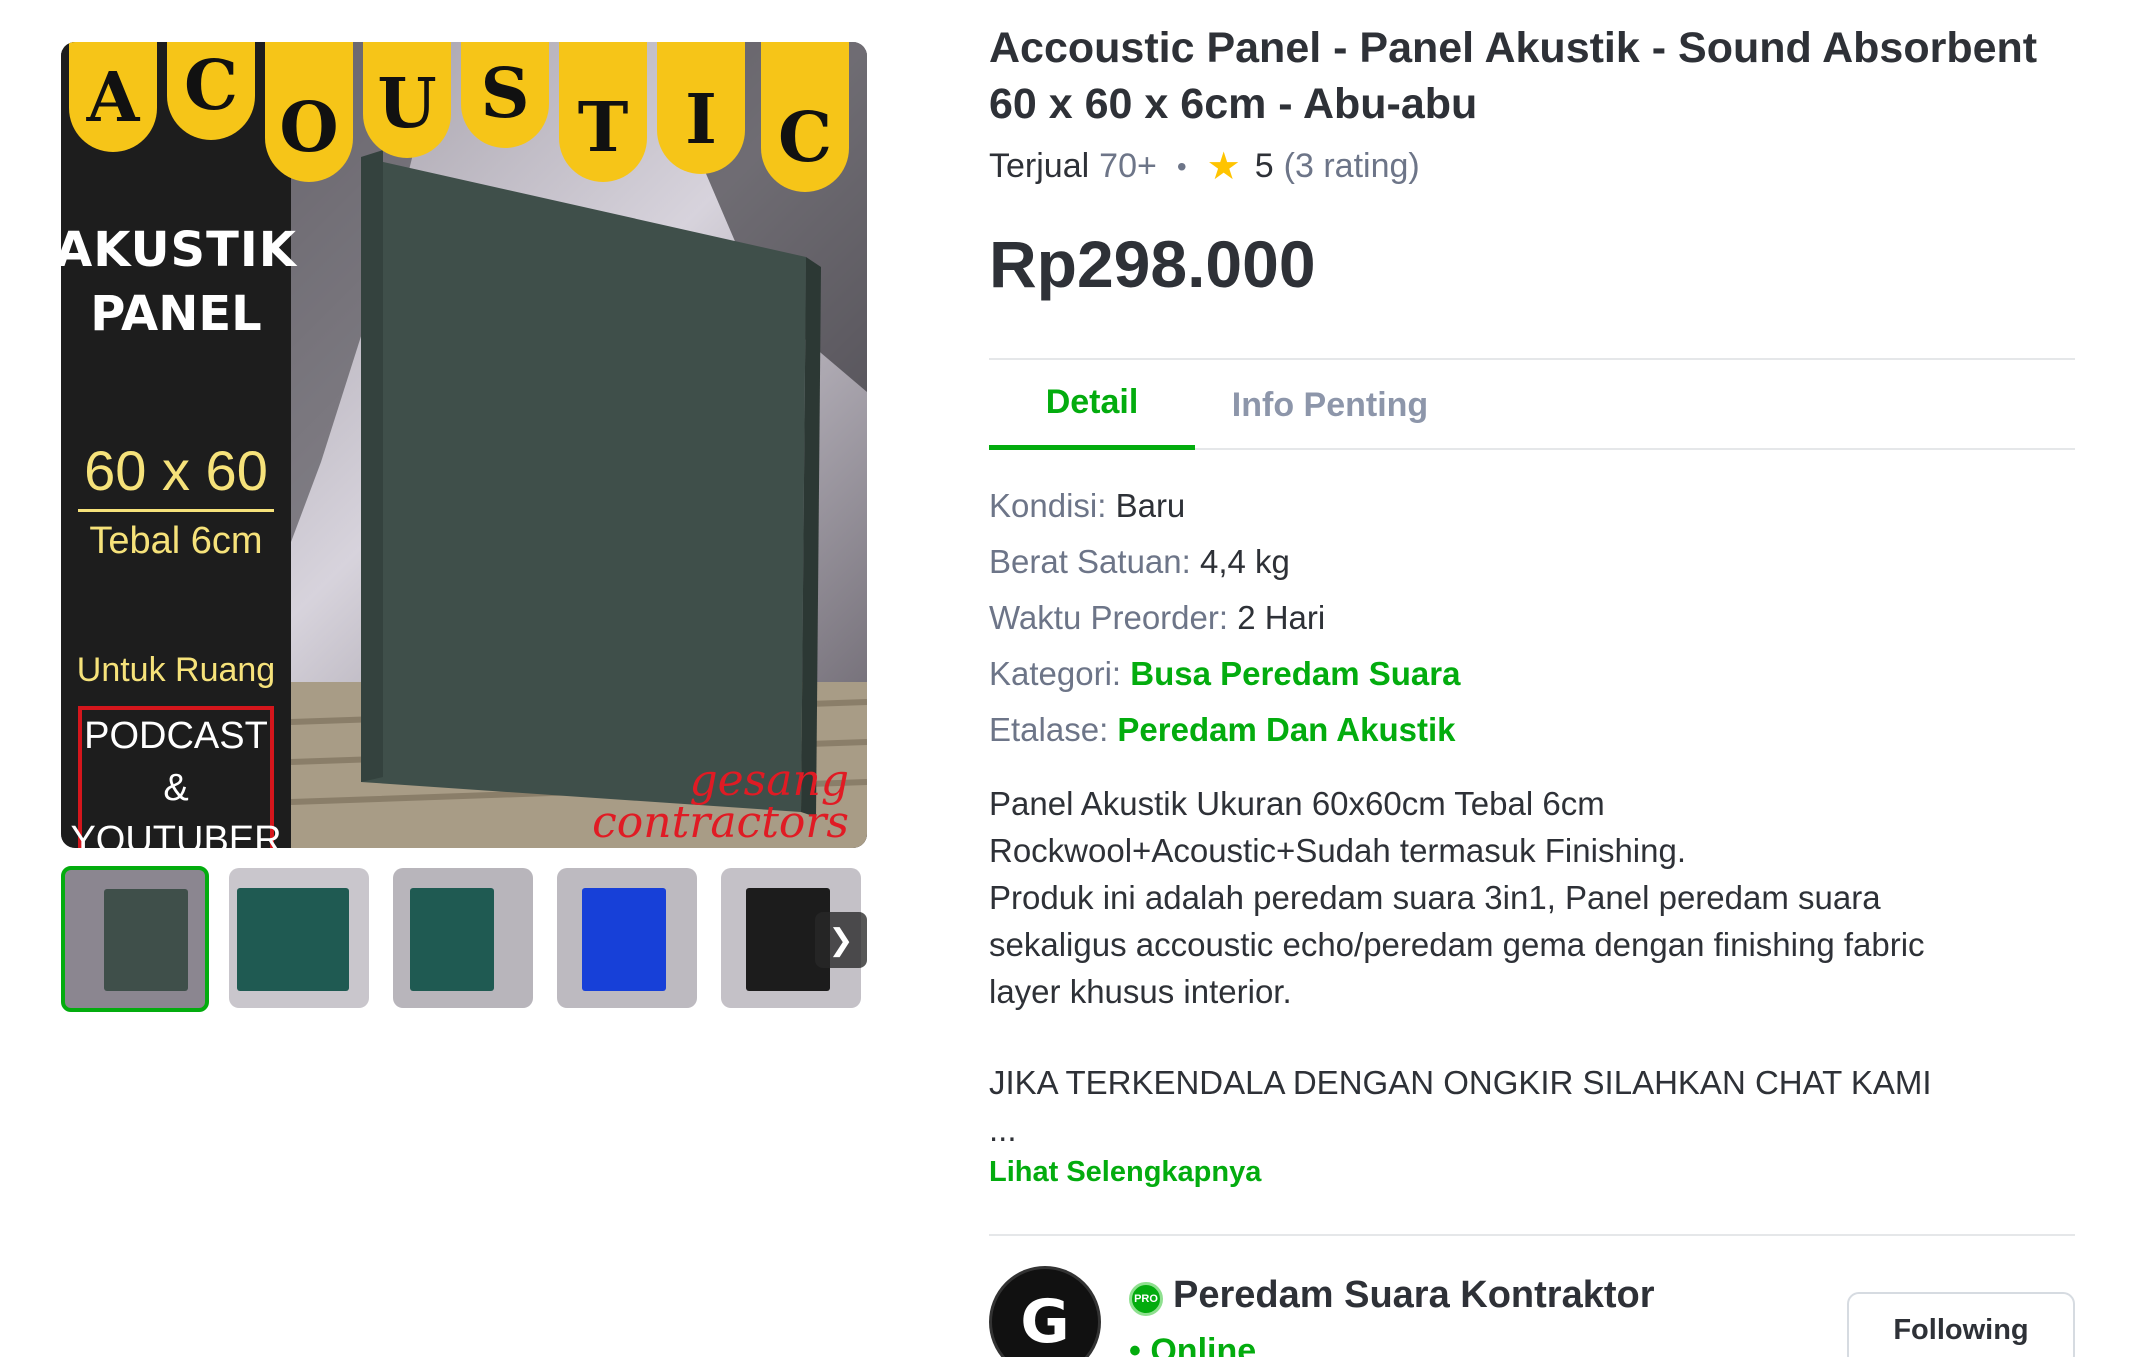 The height and width of the screenshot is (1357, 2145). Describe the element at coordinates (1048, 505) in the screenshot. I see `spec-label: Kondisi:` at that location.